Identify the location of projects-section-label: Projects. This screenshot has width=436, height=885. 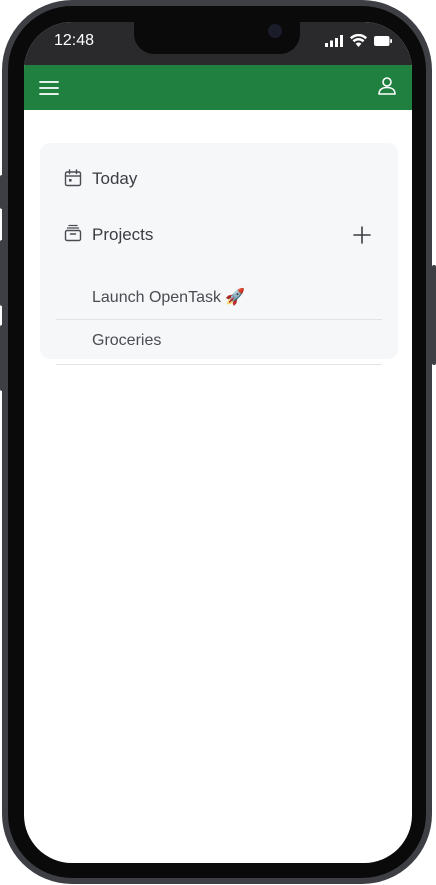
(123, 234).